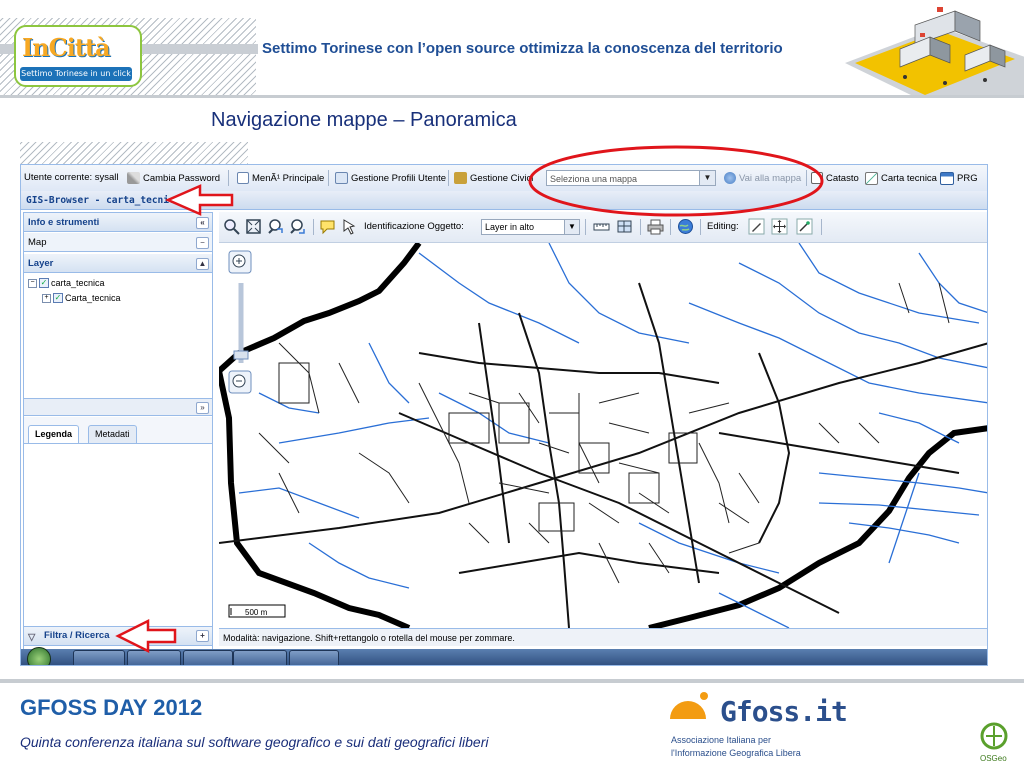 Image resolution: width=1024 pixels, height=768 pixels. What do you see at coordinates (994, 742) in the screenshot?
I see `osgeo-logo: OSGeo` at bounding box center [994, 742].